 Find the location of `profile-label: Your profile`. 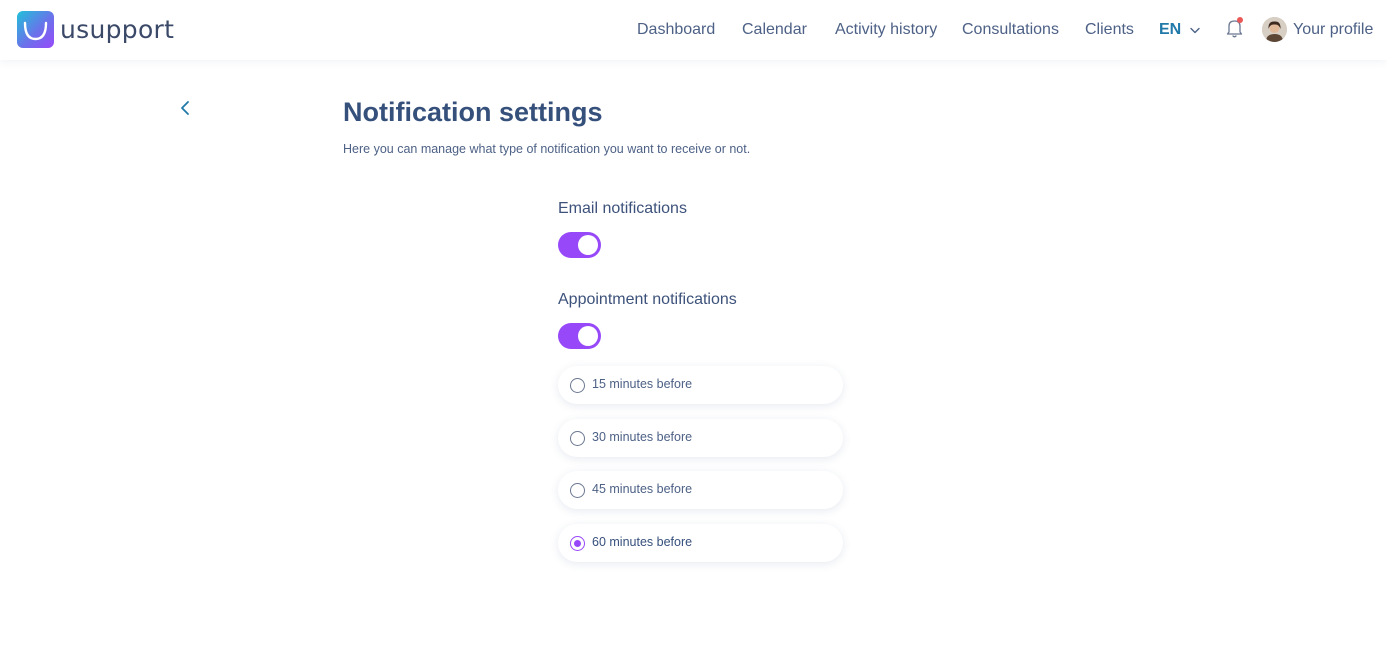

profile-label: Your profile is located at coordinates (1333, 29).